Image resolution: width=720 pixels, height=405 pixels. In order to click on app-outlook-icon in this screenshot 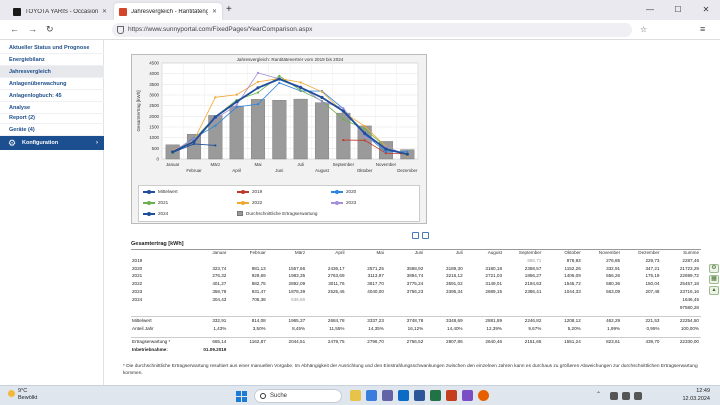, I will do `click(403, 395)`.